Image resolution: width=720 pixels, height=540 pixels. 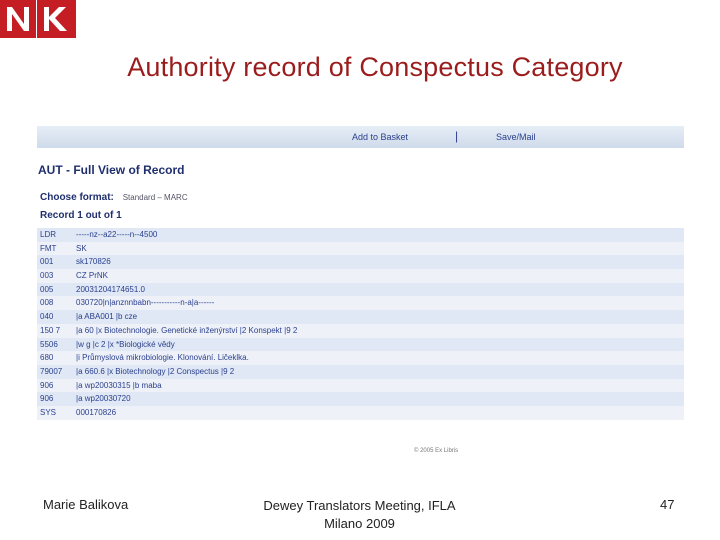 I want to click on table-row: 003 CZ PrNK, so click(x=360, y=276).